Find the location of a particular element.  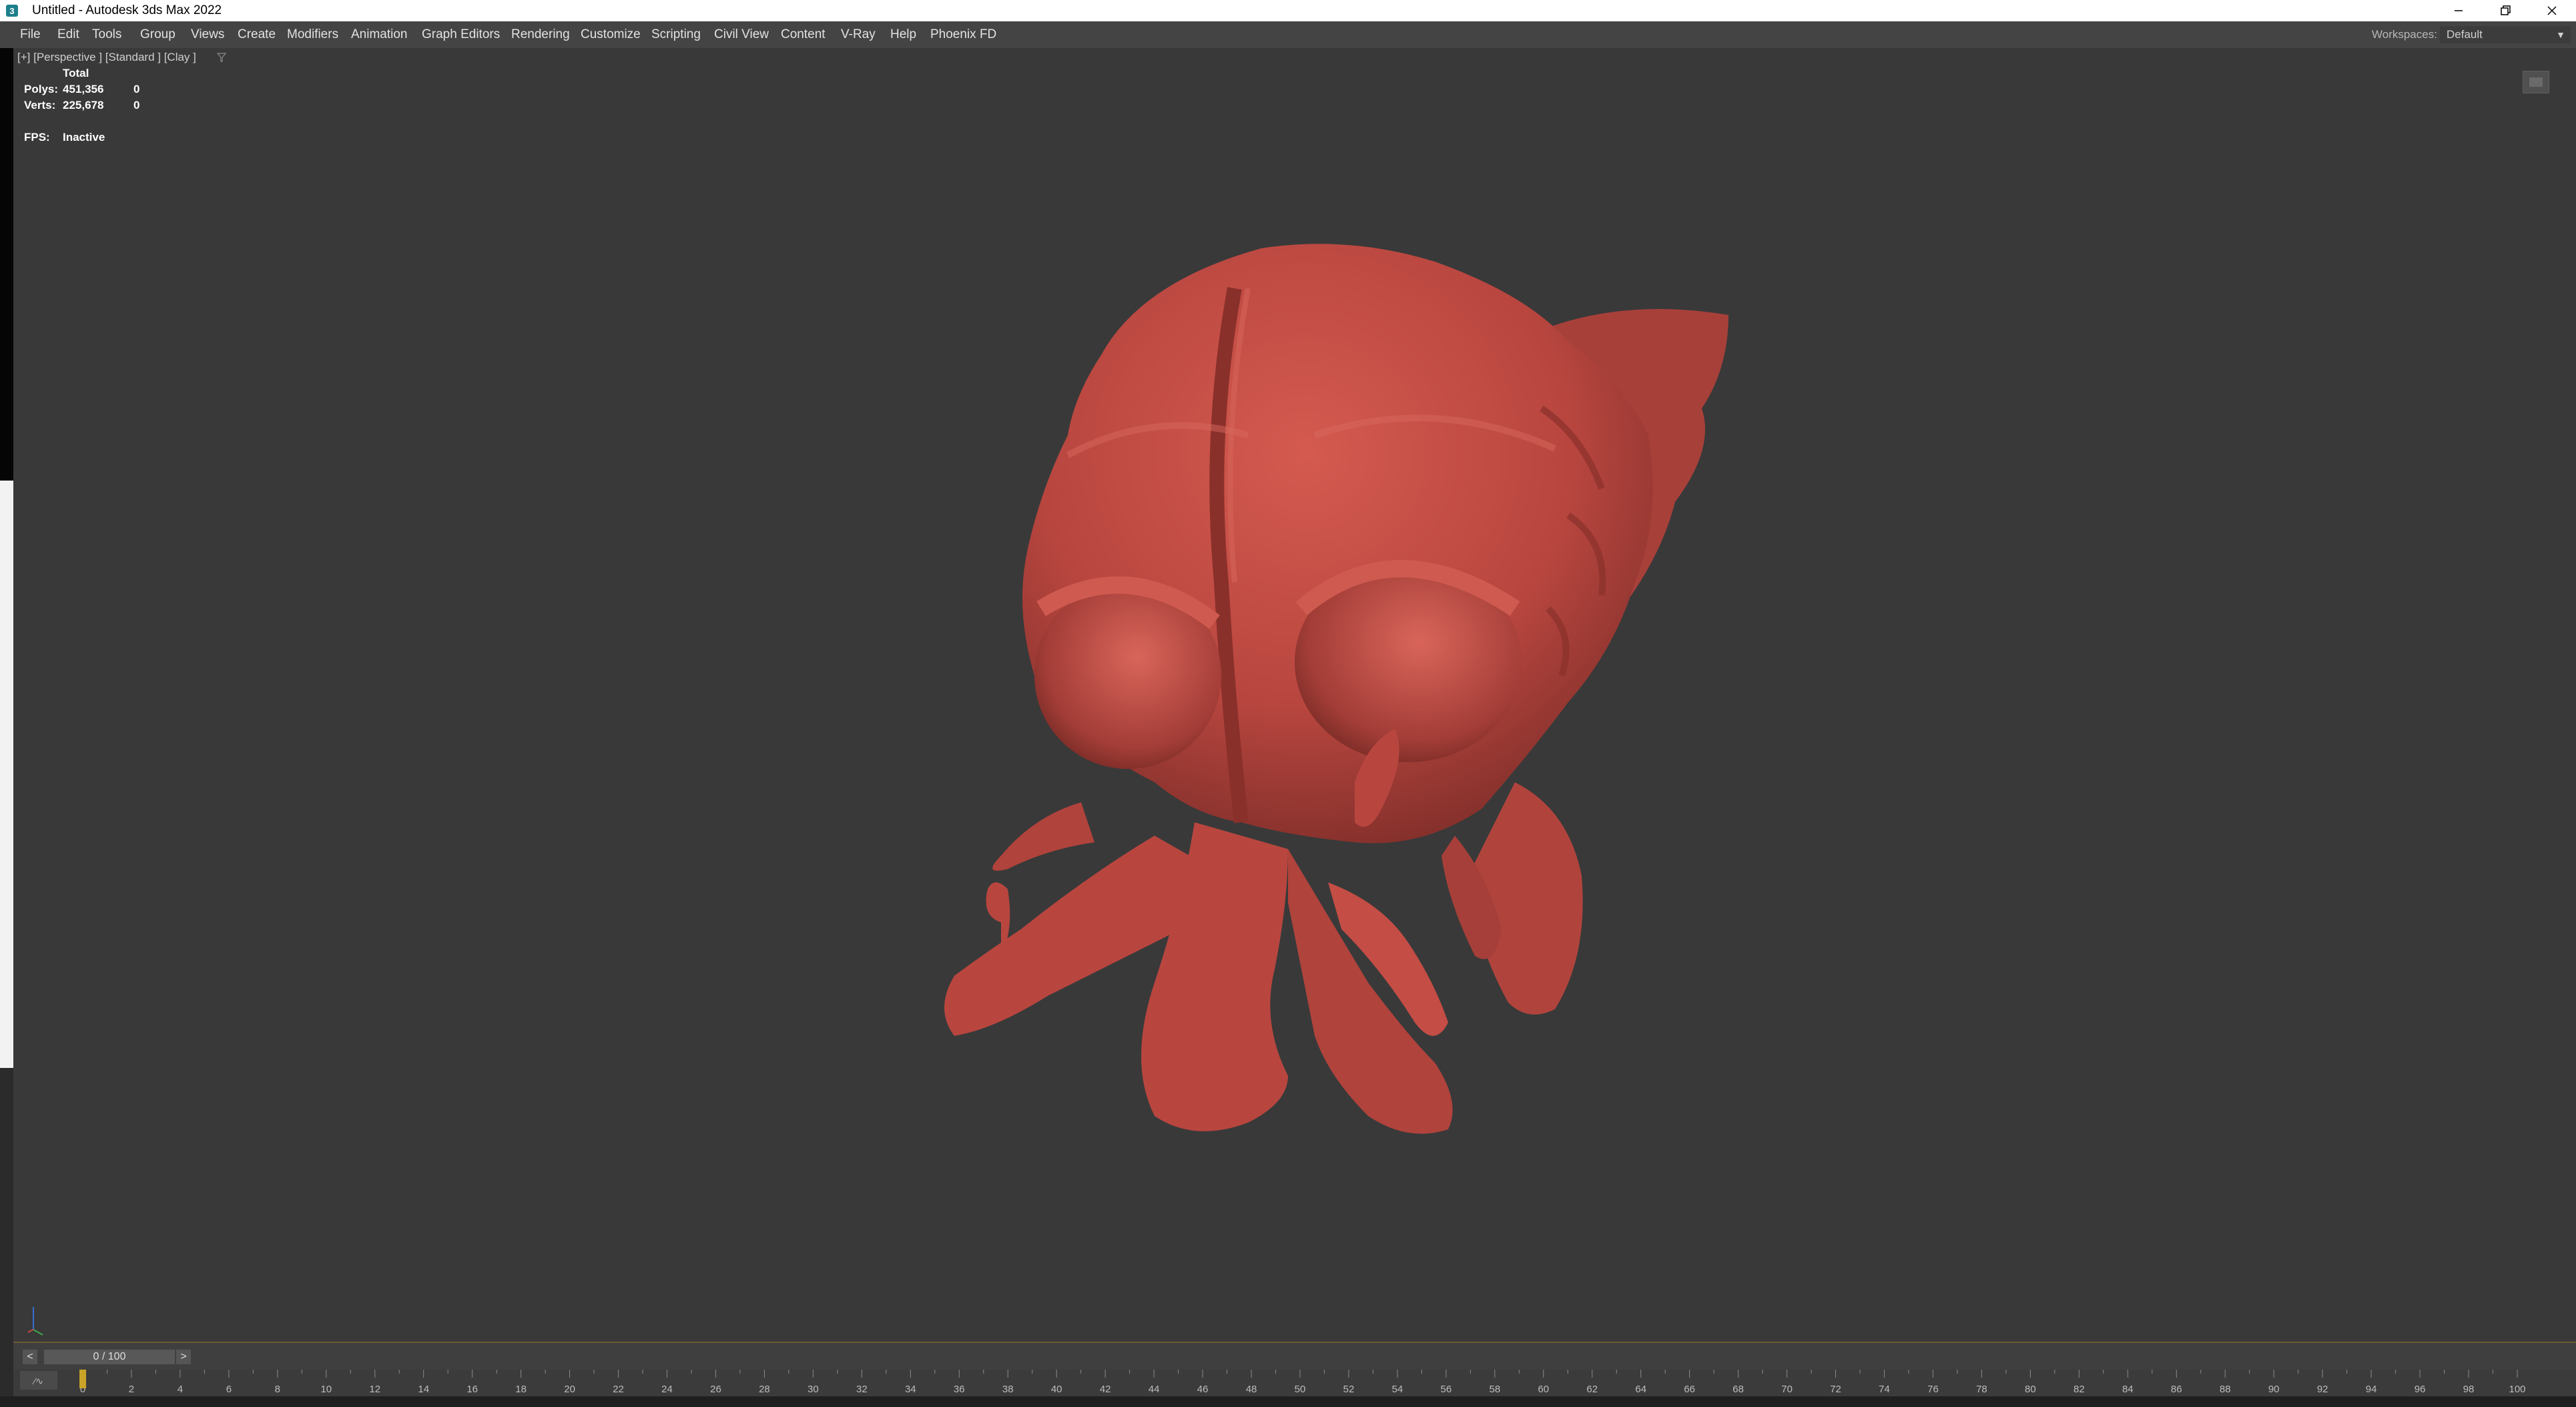

menu-civil-view: Civil View is located at coordinates (742, 34).